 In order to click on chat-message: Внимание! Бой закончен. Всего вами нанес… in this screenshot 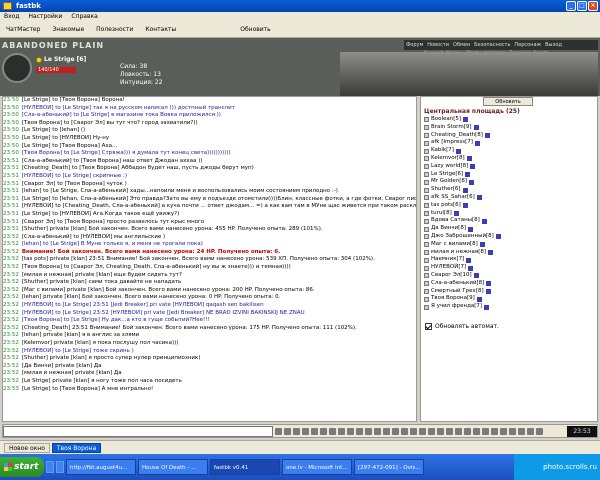, I will do `click(151, 252)`.